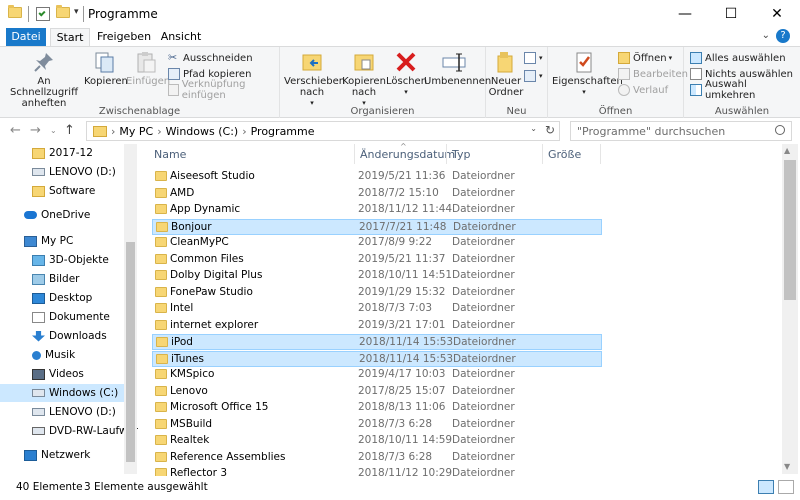 The height and width of the screenshot is (500, 800). Describe the element at coordinates (550, 130) in the screenshot. I see `refresh-icon: ↻` at that location.